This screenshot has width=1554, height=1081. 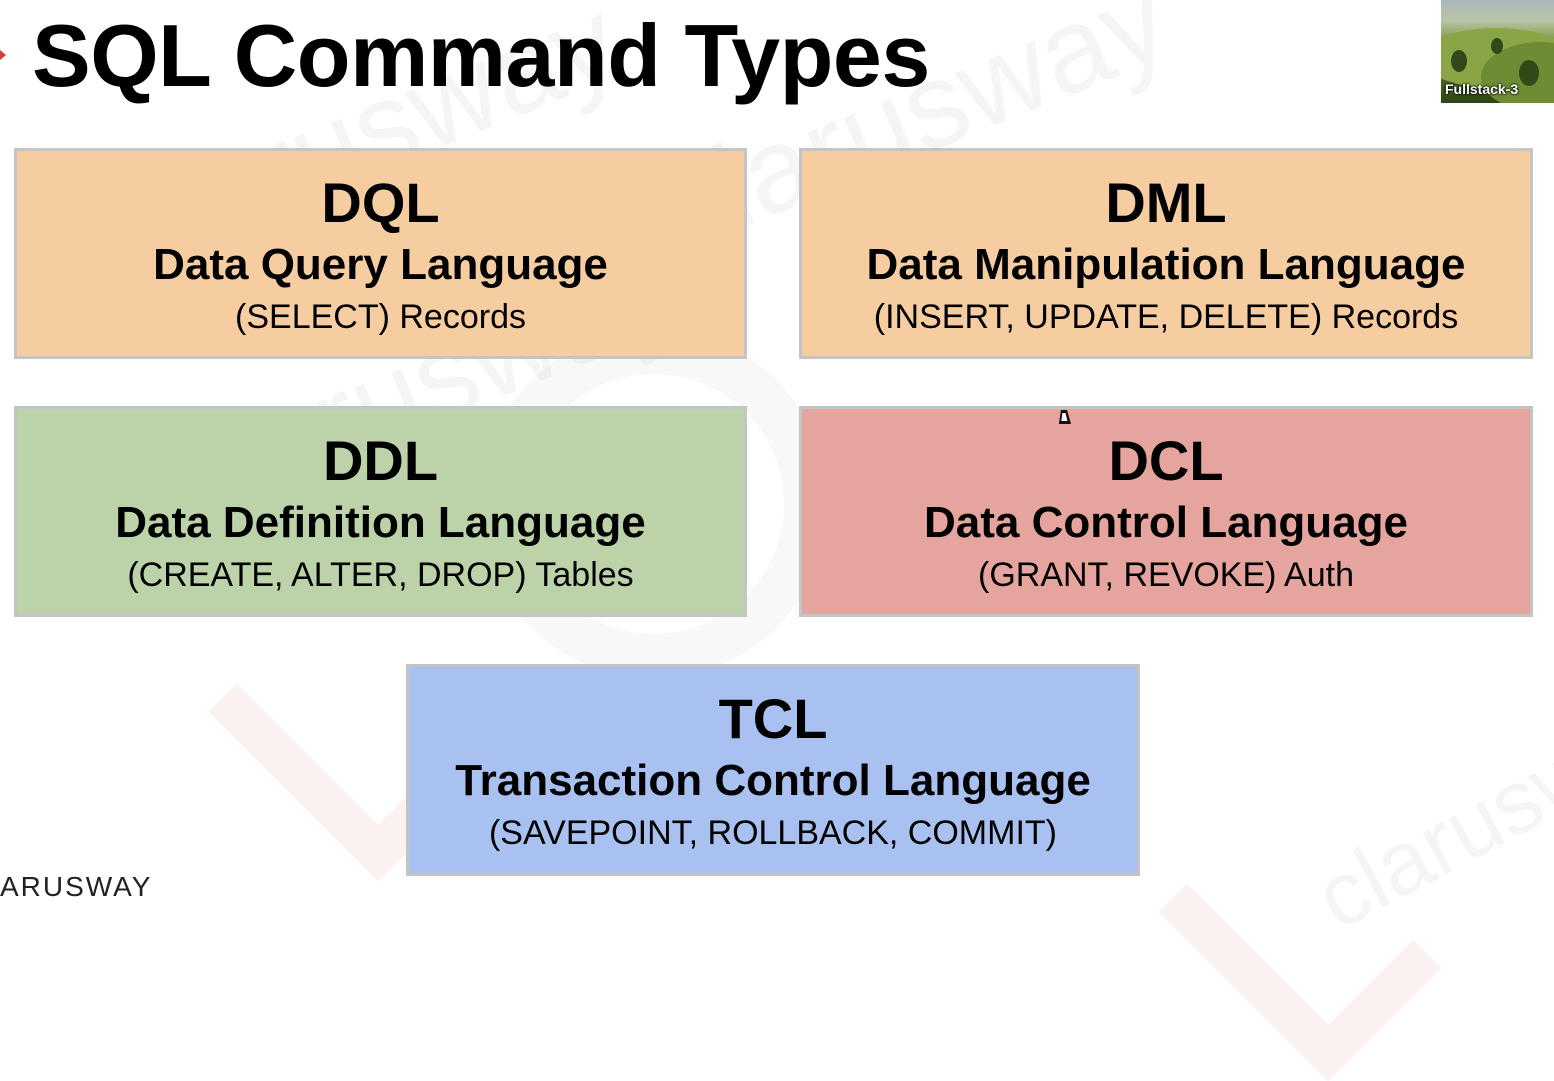 I want to click on card-abbreviation: DML, so click(x=1166, y=202).